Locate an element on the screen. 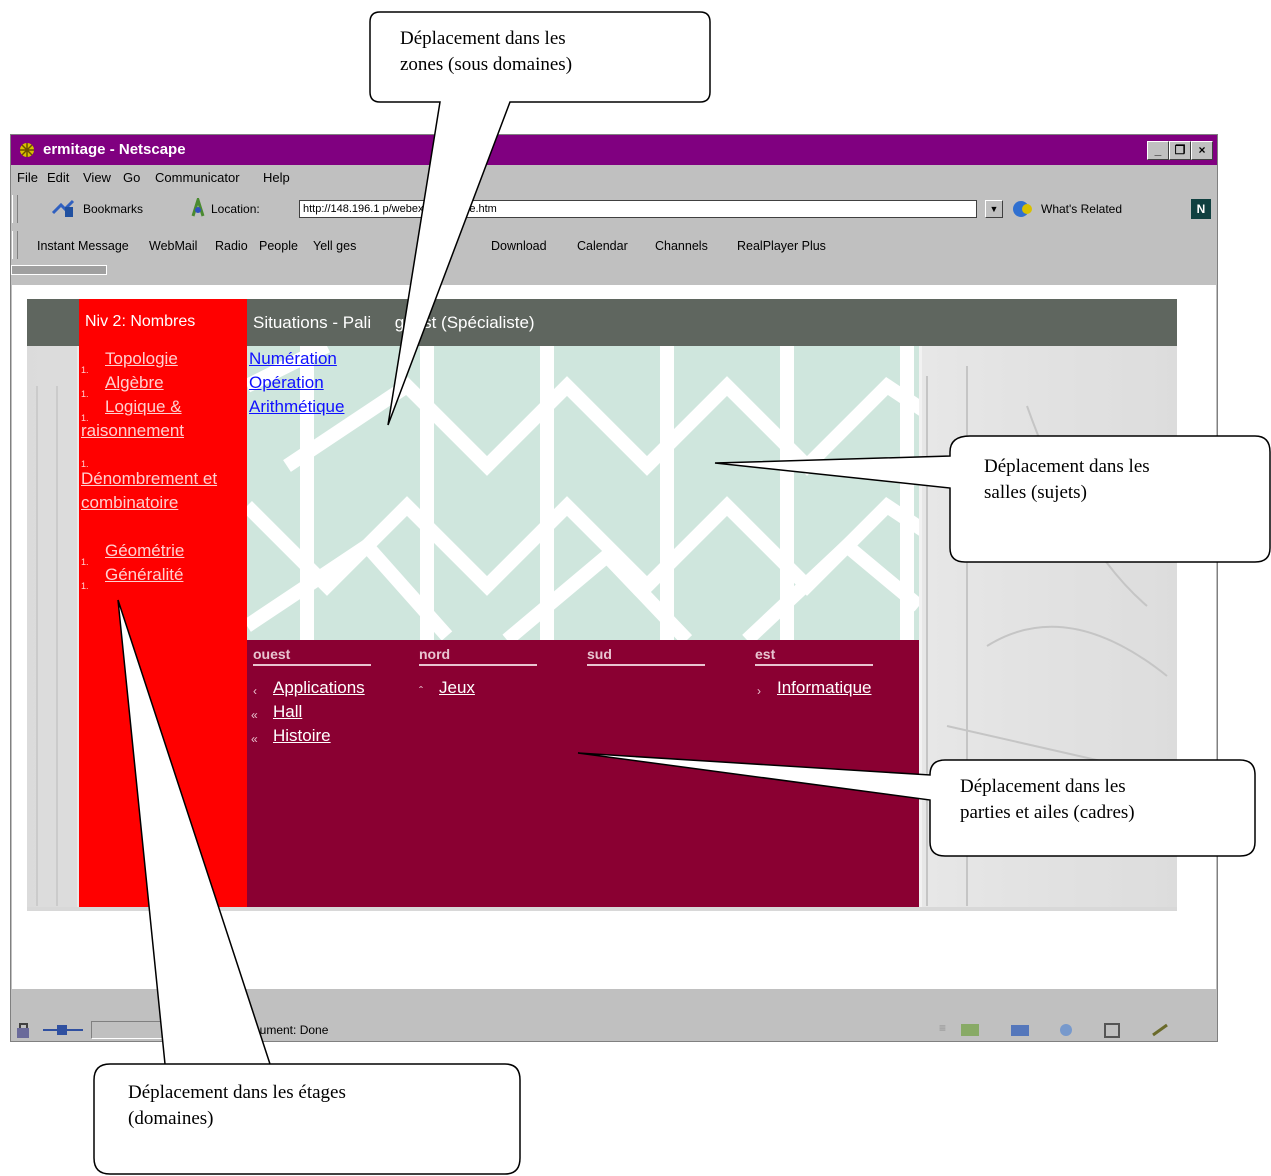  callout-etages-text: Déplacement dans les étages (domaines) is located at coordinates (237, 1106).